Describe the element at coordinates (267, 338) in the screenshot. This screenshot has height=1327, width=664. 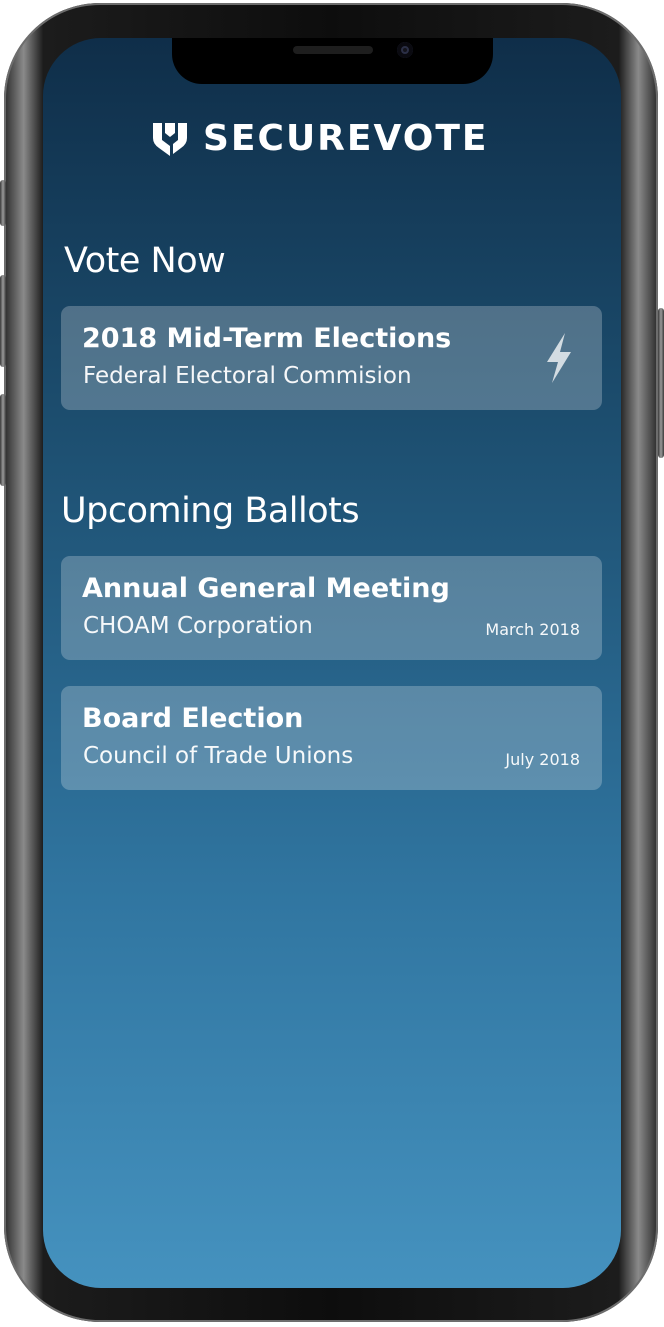
I see `ballot-title: 2018 Mid-Term Elections` at that location.